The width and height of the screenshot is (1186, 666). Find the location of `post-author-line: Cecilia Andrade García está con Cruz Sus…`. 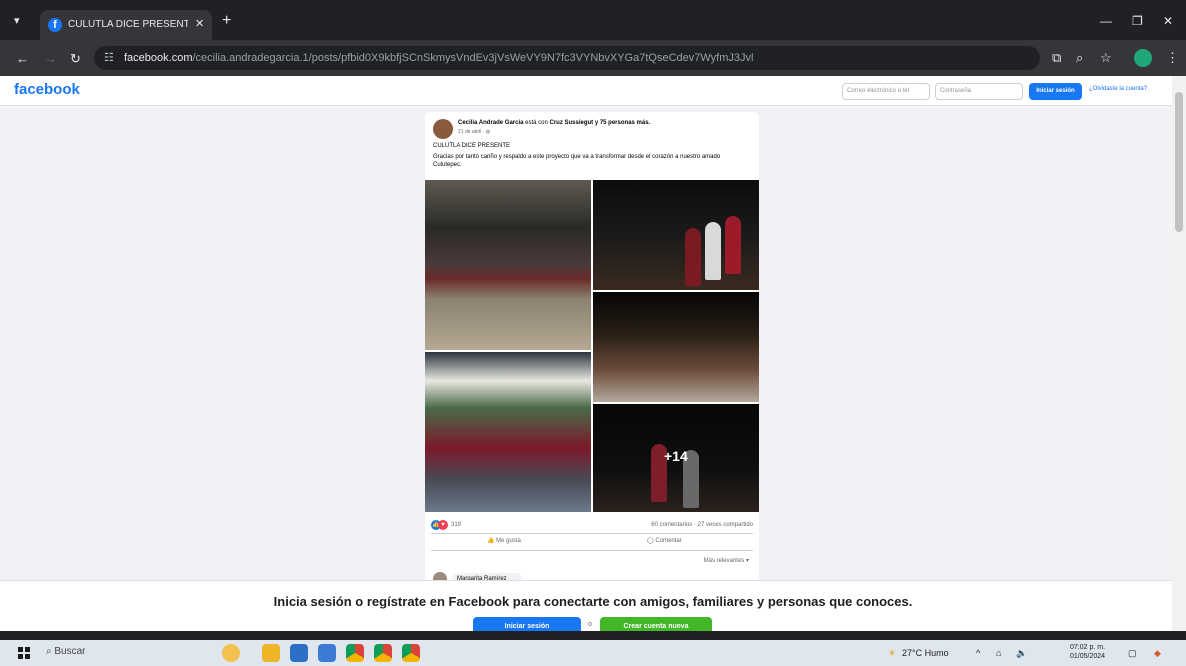

post-author-line: Cecilia Andrade García está con Cruz Sus… is located at coordinates (554, 123).